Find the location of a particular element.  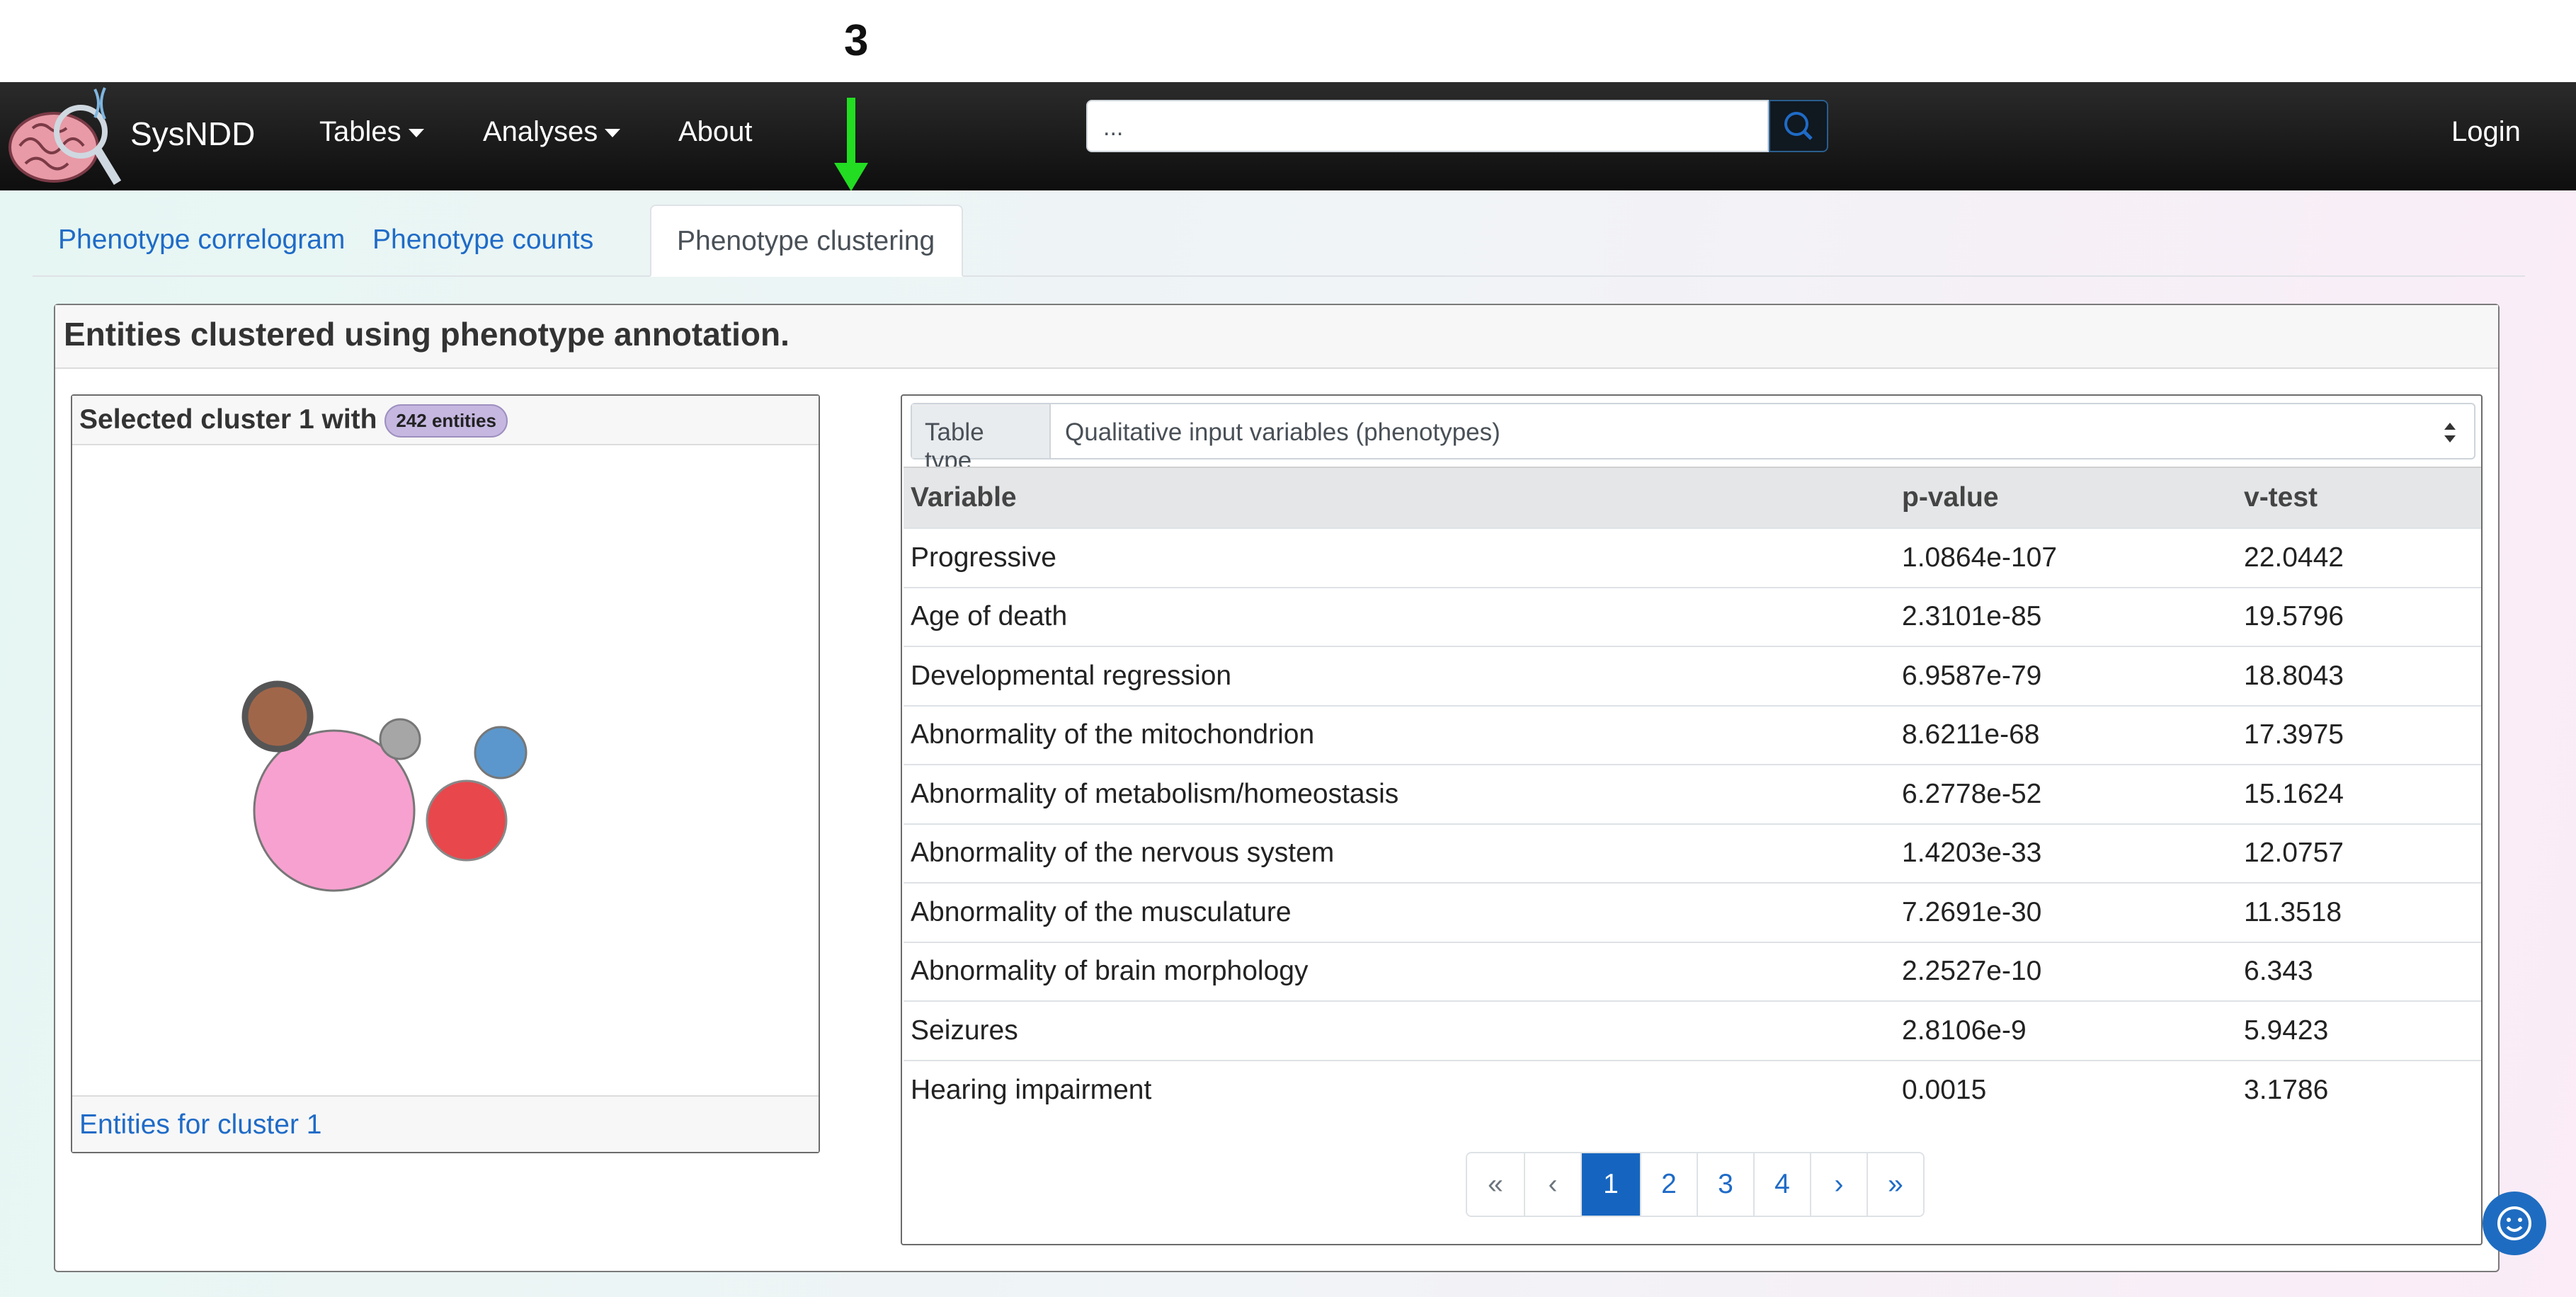

nav-about-label: About is located at coordinates (715, 131).